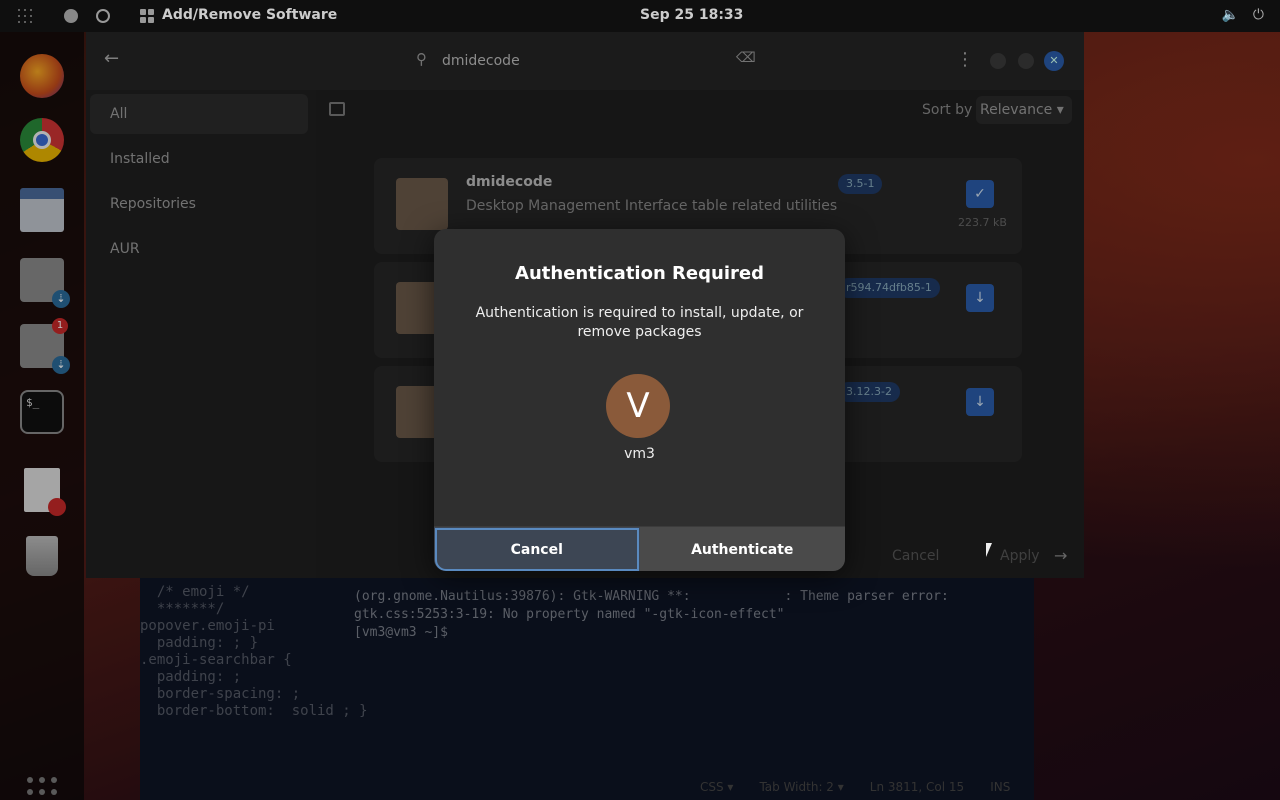  Describe the element at coordinates (45, 492) in the screenshot. I see `text-editor-icon` at that location.